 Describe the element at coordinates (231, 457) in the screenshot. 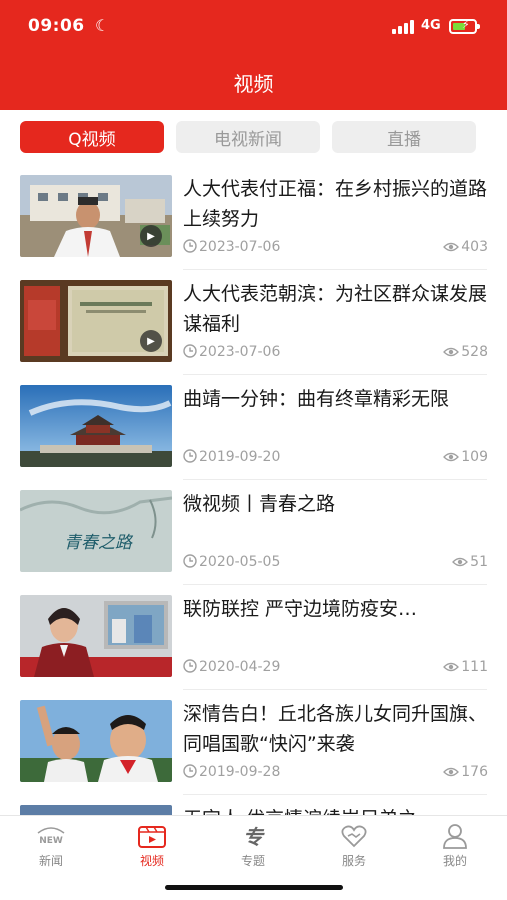

I see `video-date: 2019-09-20` at that location.